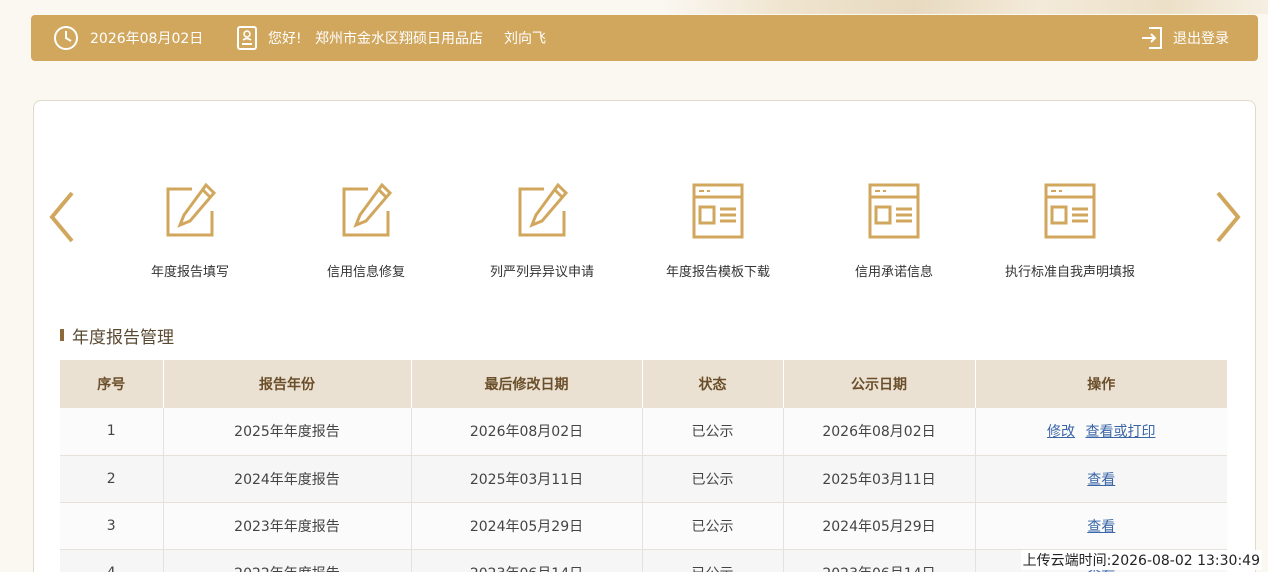 The width and height of the screenshot is (1268, 572). I want to click on greeting-text: 您好!, so click(285, 39).